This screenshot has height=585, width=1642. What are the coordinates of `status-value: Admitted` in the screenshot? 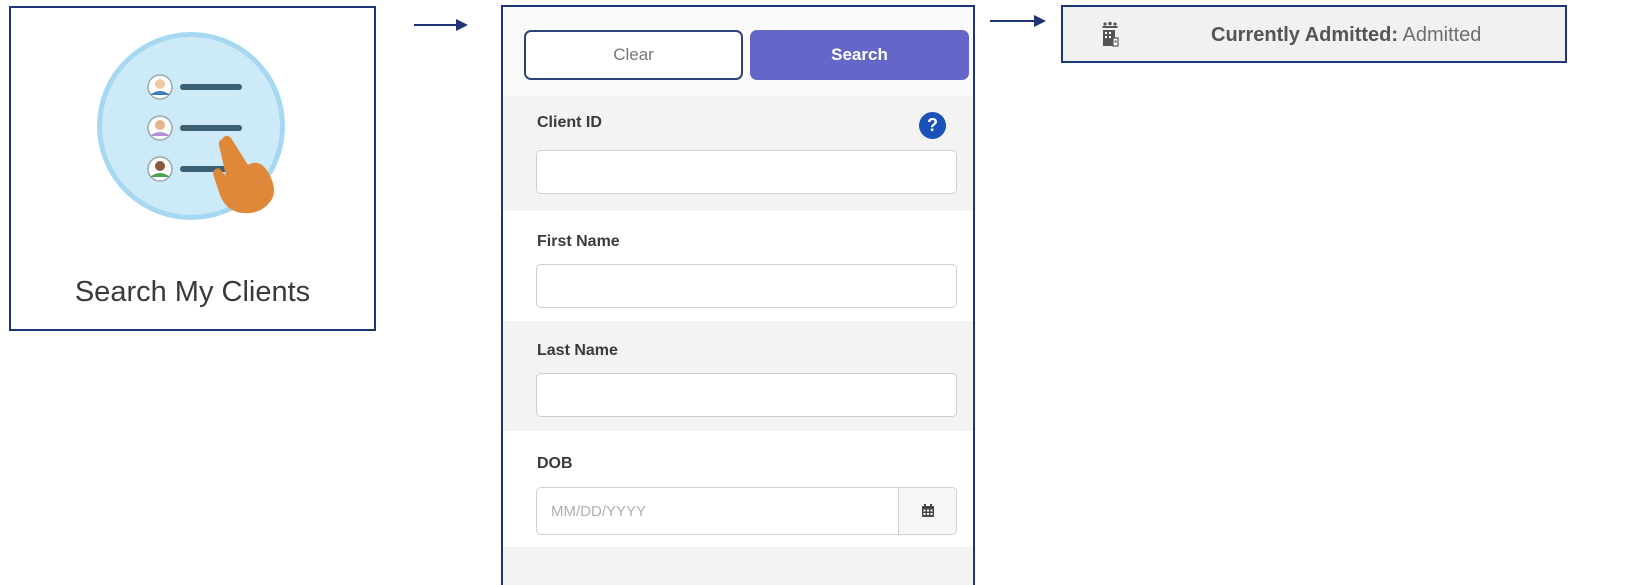 It's located at (1442, 35).